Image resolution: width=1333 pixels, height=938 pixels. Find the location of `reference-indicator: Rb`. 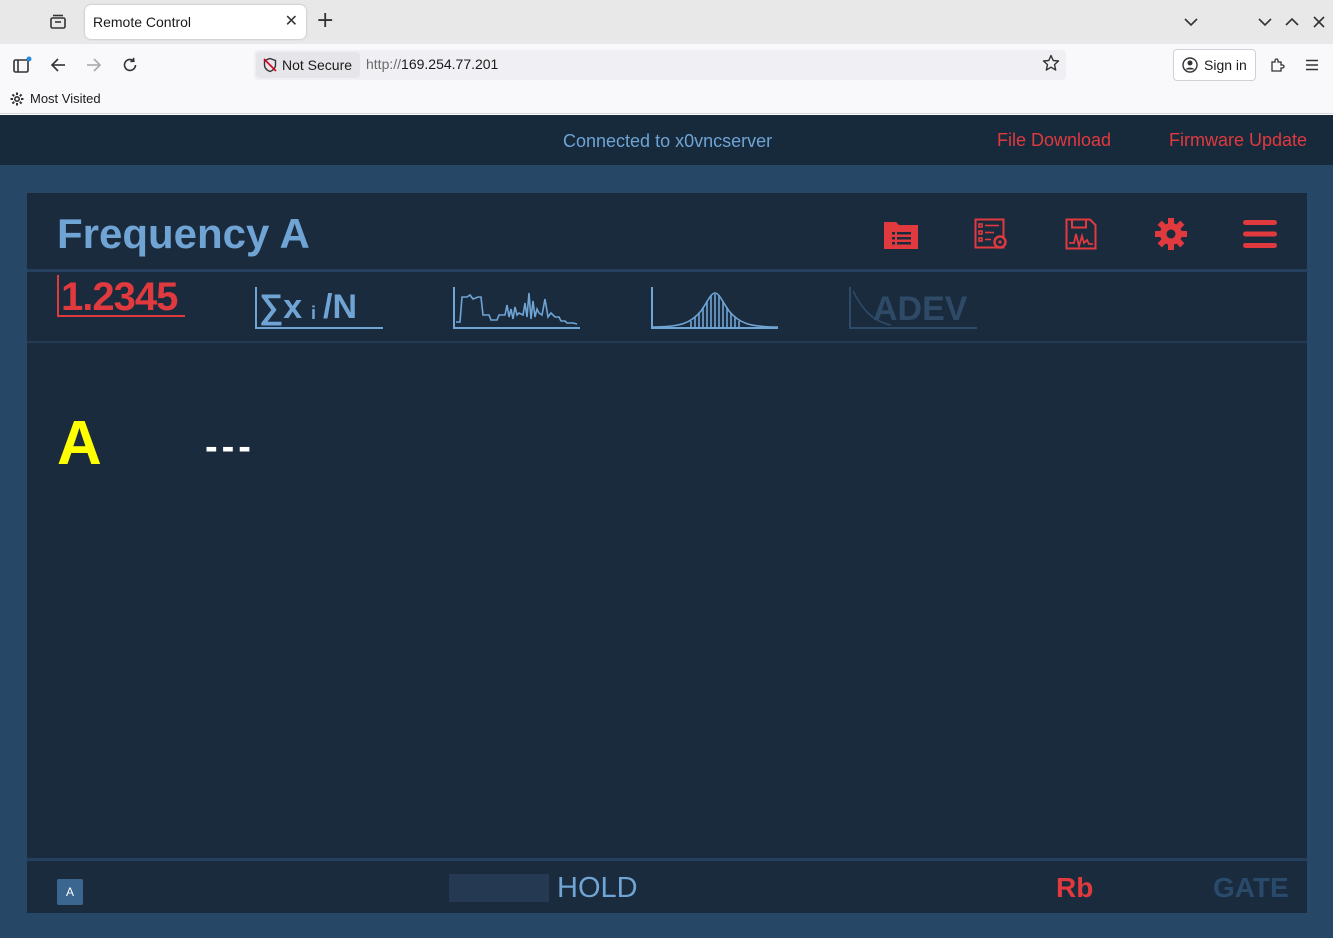

reference-indicator: Rb is located at coordinates (1075, 887).